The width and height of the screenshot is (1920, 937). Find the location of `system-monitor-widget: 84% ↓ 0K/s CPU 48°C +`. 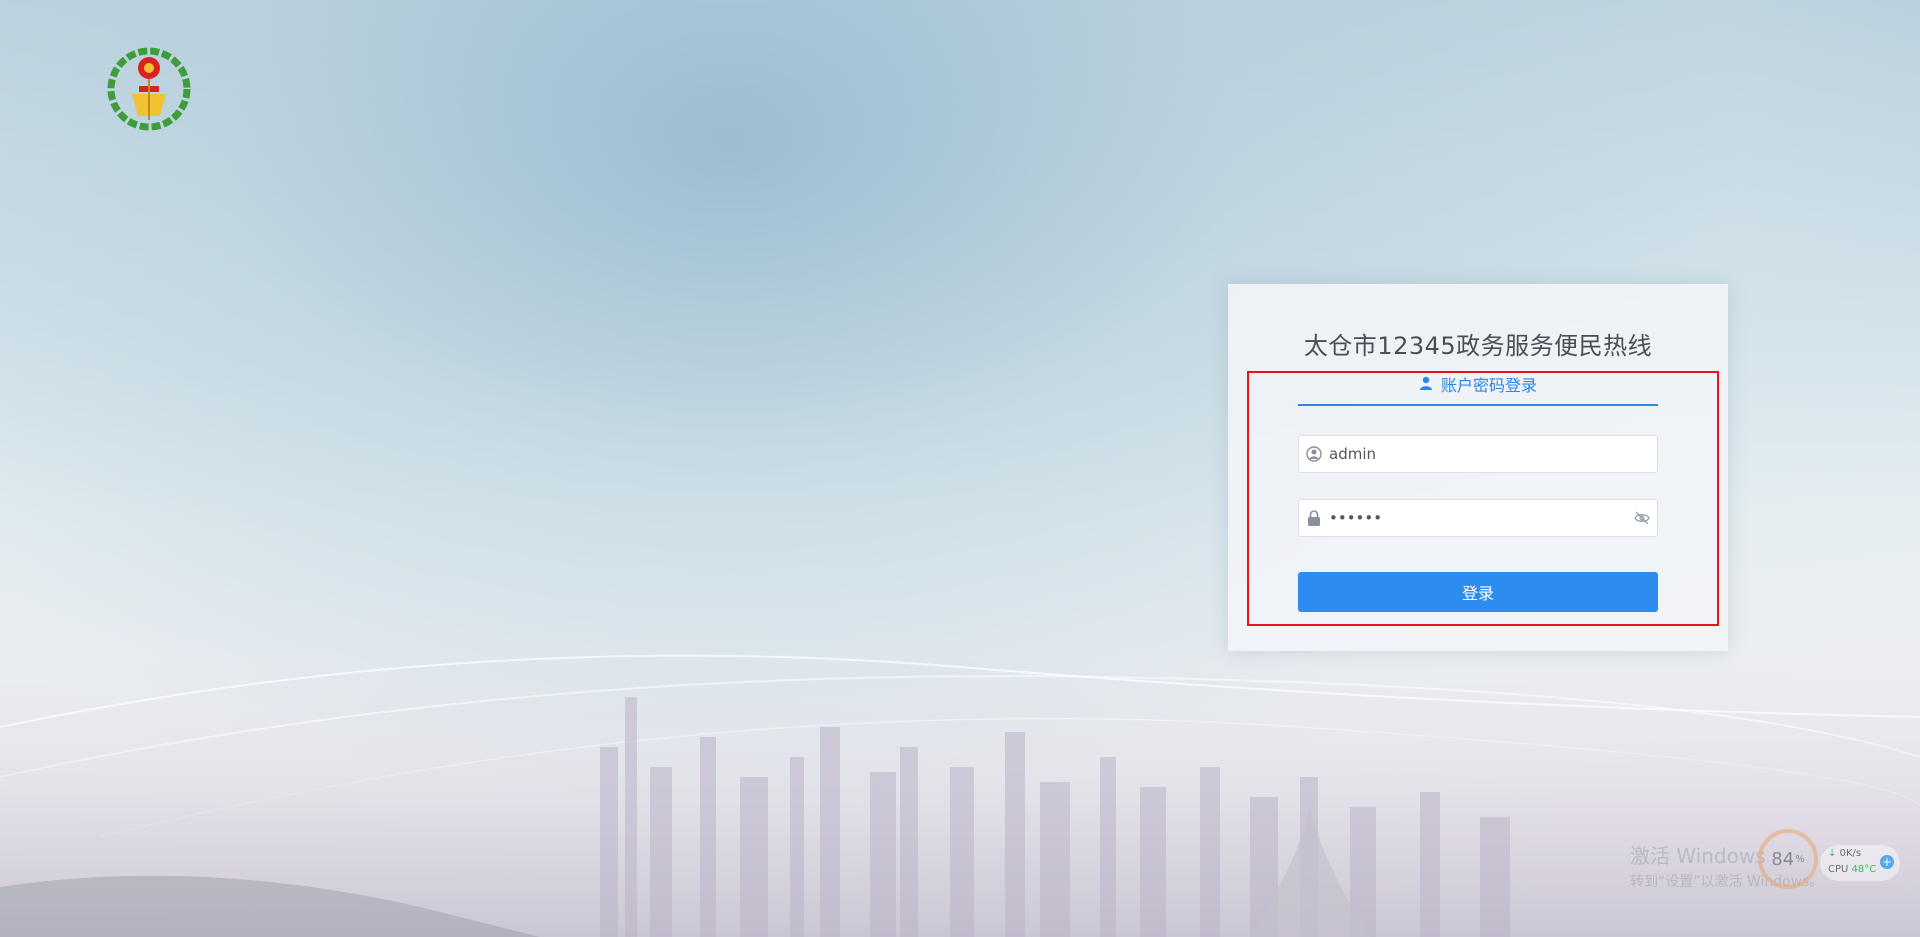

system-monitor-widget: 84% ↓ 0K/s CPU 48°C + is located at coordinates (1830, 859).